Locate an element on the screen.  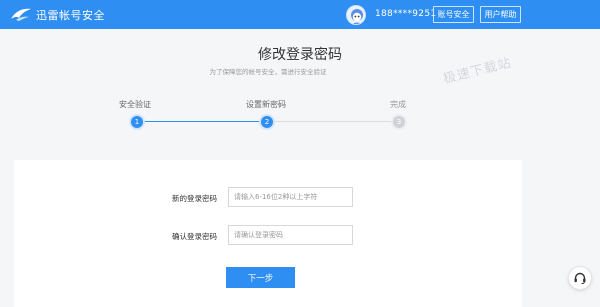
avatar is located at coordinates (356, 15).